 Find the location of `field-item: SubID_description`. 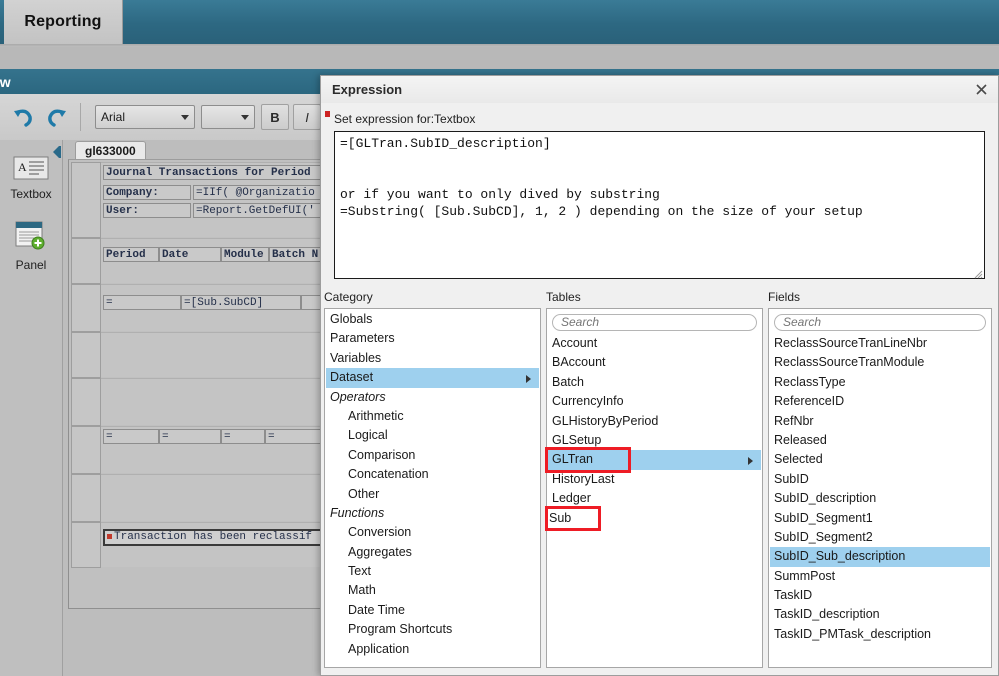

field-item: SubID_description is located at coordinates (880, 498).